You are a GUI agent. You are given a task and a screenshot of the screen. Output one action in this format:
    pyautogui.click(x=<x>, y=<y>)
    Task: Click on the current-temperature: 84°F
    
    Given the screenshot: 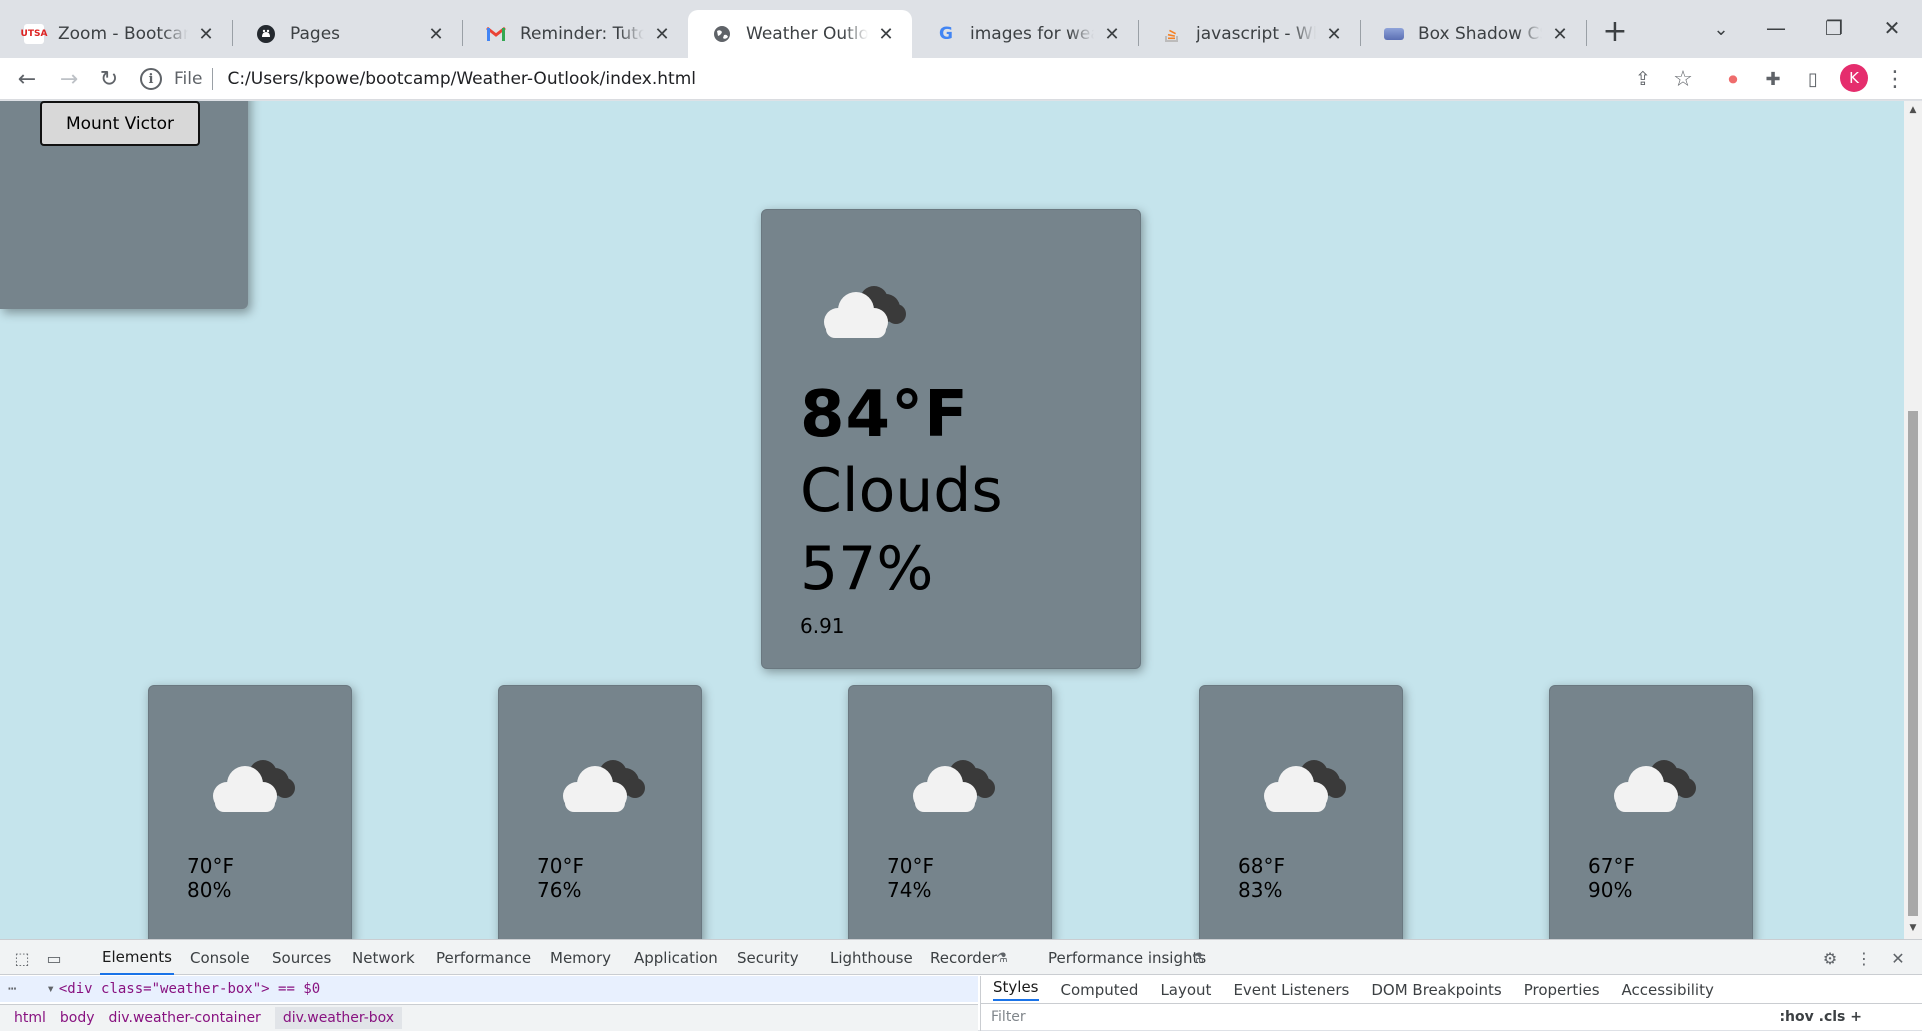 What is the action you would take?
    pyautogui.click(x=884, y=415)
    